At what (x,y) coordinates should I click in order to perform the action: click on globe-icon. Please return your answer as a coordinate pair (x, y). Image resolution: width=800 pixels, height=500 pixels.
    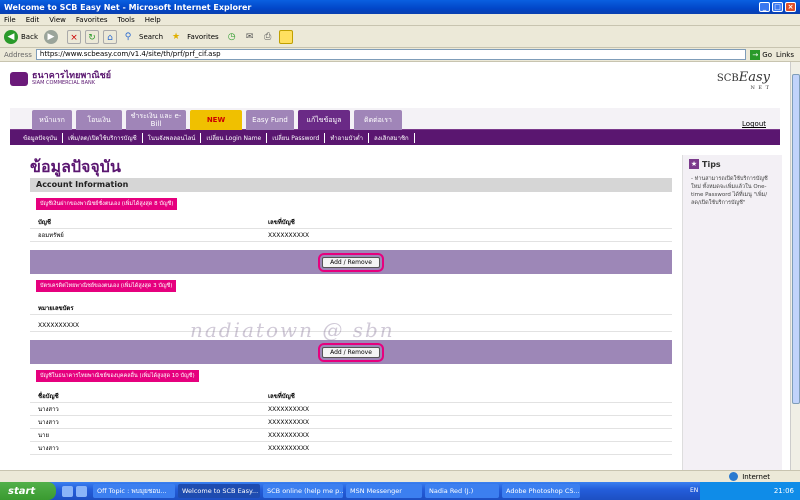
    Looking at the image, I should click on (734, 476).